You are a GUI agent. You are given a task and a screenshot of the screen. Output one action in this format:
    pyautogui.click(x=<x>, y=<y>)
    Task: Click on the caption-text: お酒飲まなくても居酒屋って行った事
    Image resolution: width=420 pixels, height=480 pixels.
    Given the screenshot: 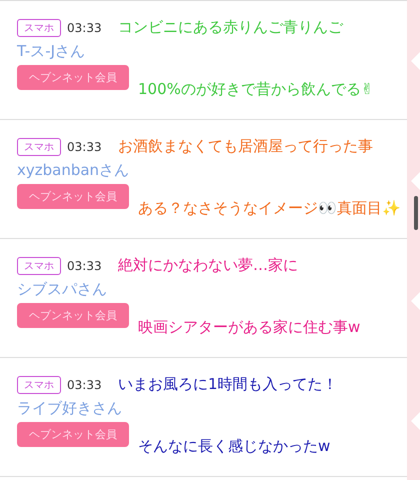 What is the action you would take?
    pyautogui.click(x=245, y=146)
    